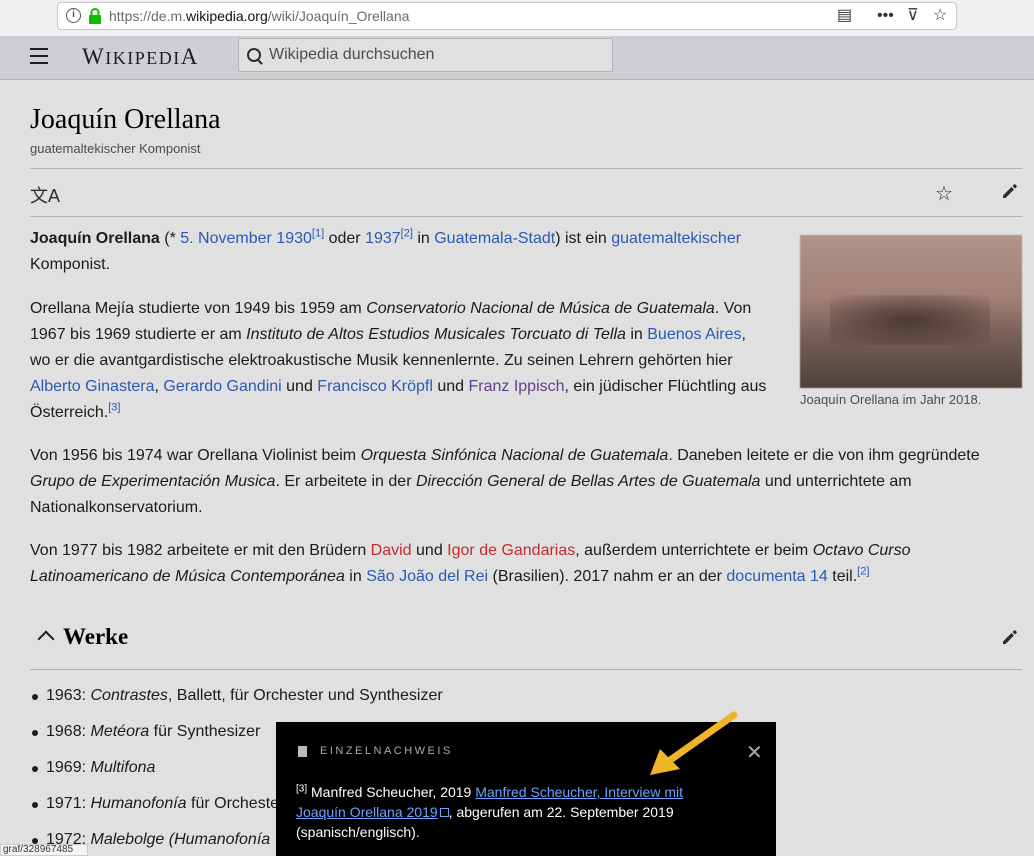 Image resolution: width=1034 pixels, height=856 pixels. What do you see at coordinates (944, 193) in the screenshot?
I see `watch-star-icon: ☆` at bounding box center [944, 193].